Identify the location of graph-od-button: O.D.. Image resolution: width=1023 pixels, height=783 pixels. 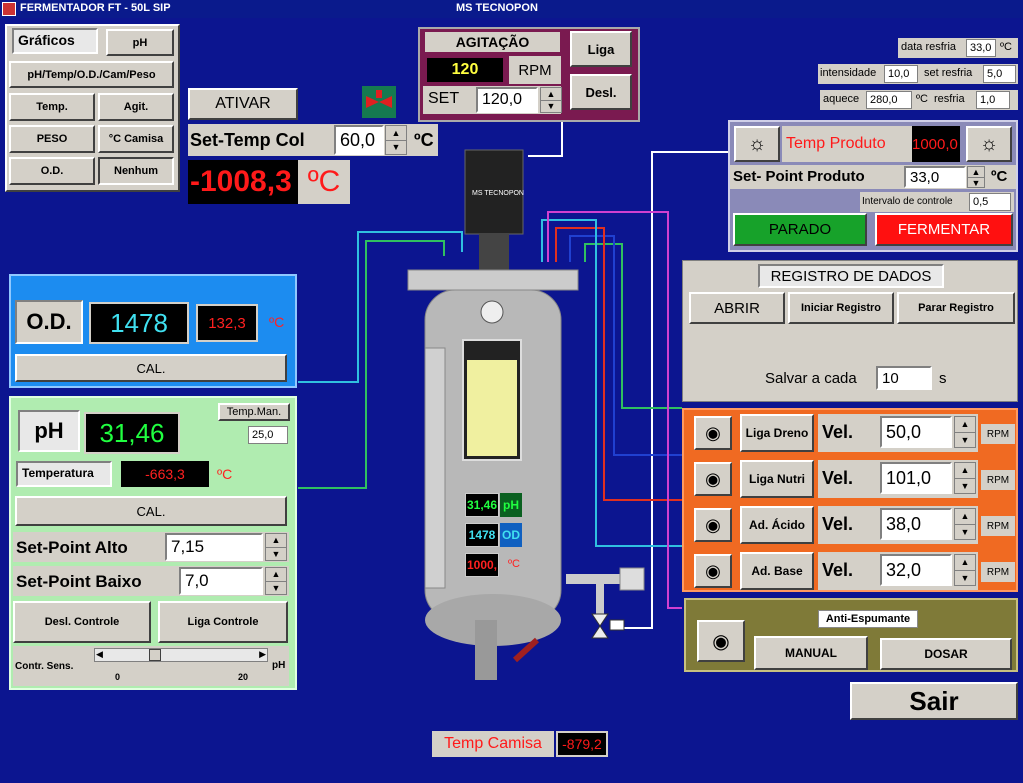
(52, 171).